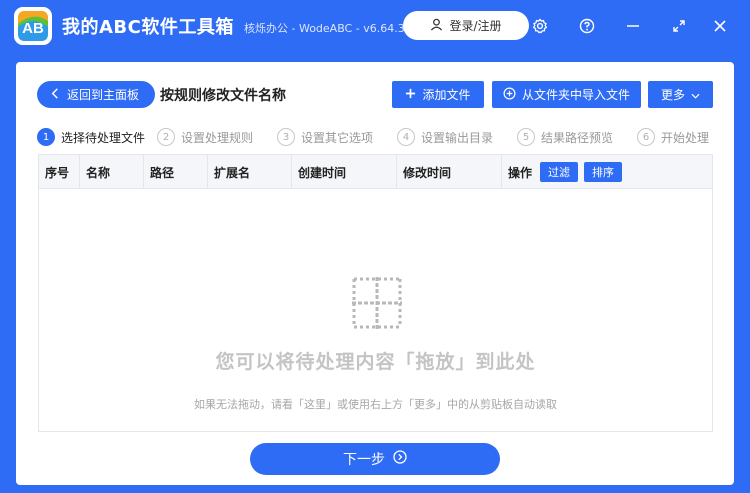 Image resolution: width=750 pixels, height=493 pixels. Describe the element at coordinates (646, 137) in the screenshot. I see `step-number: 6` at that location.